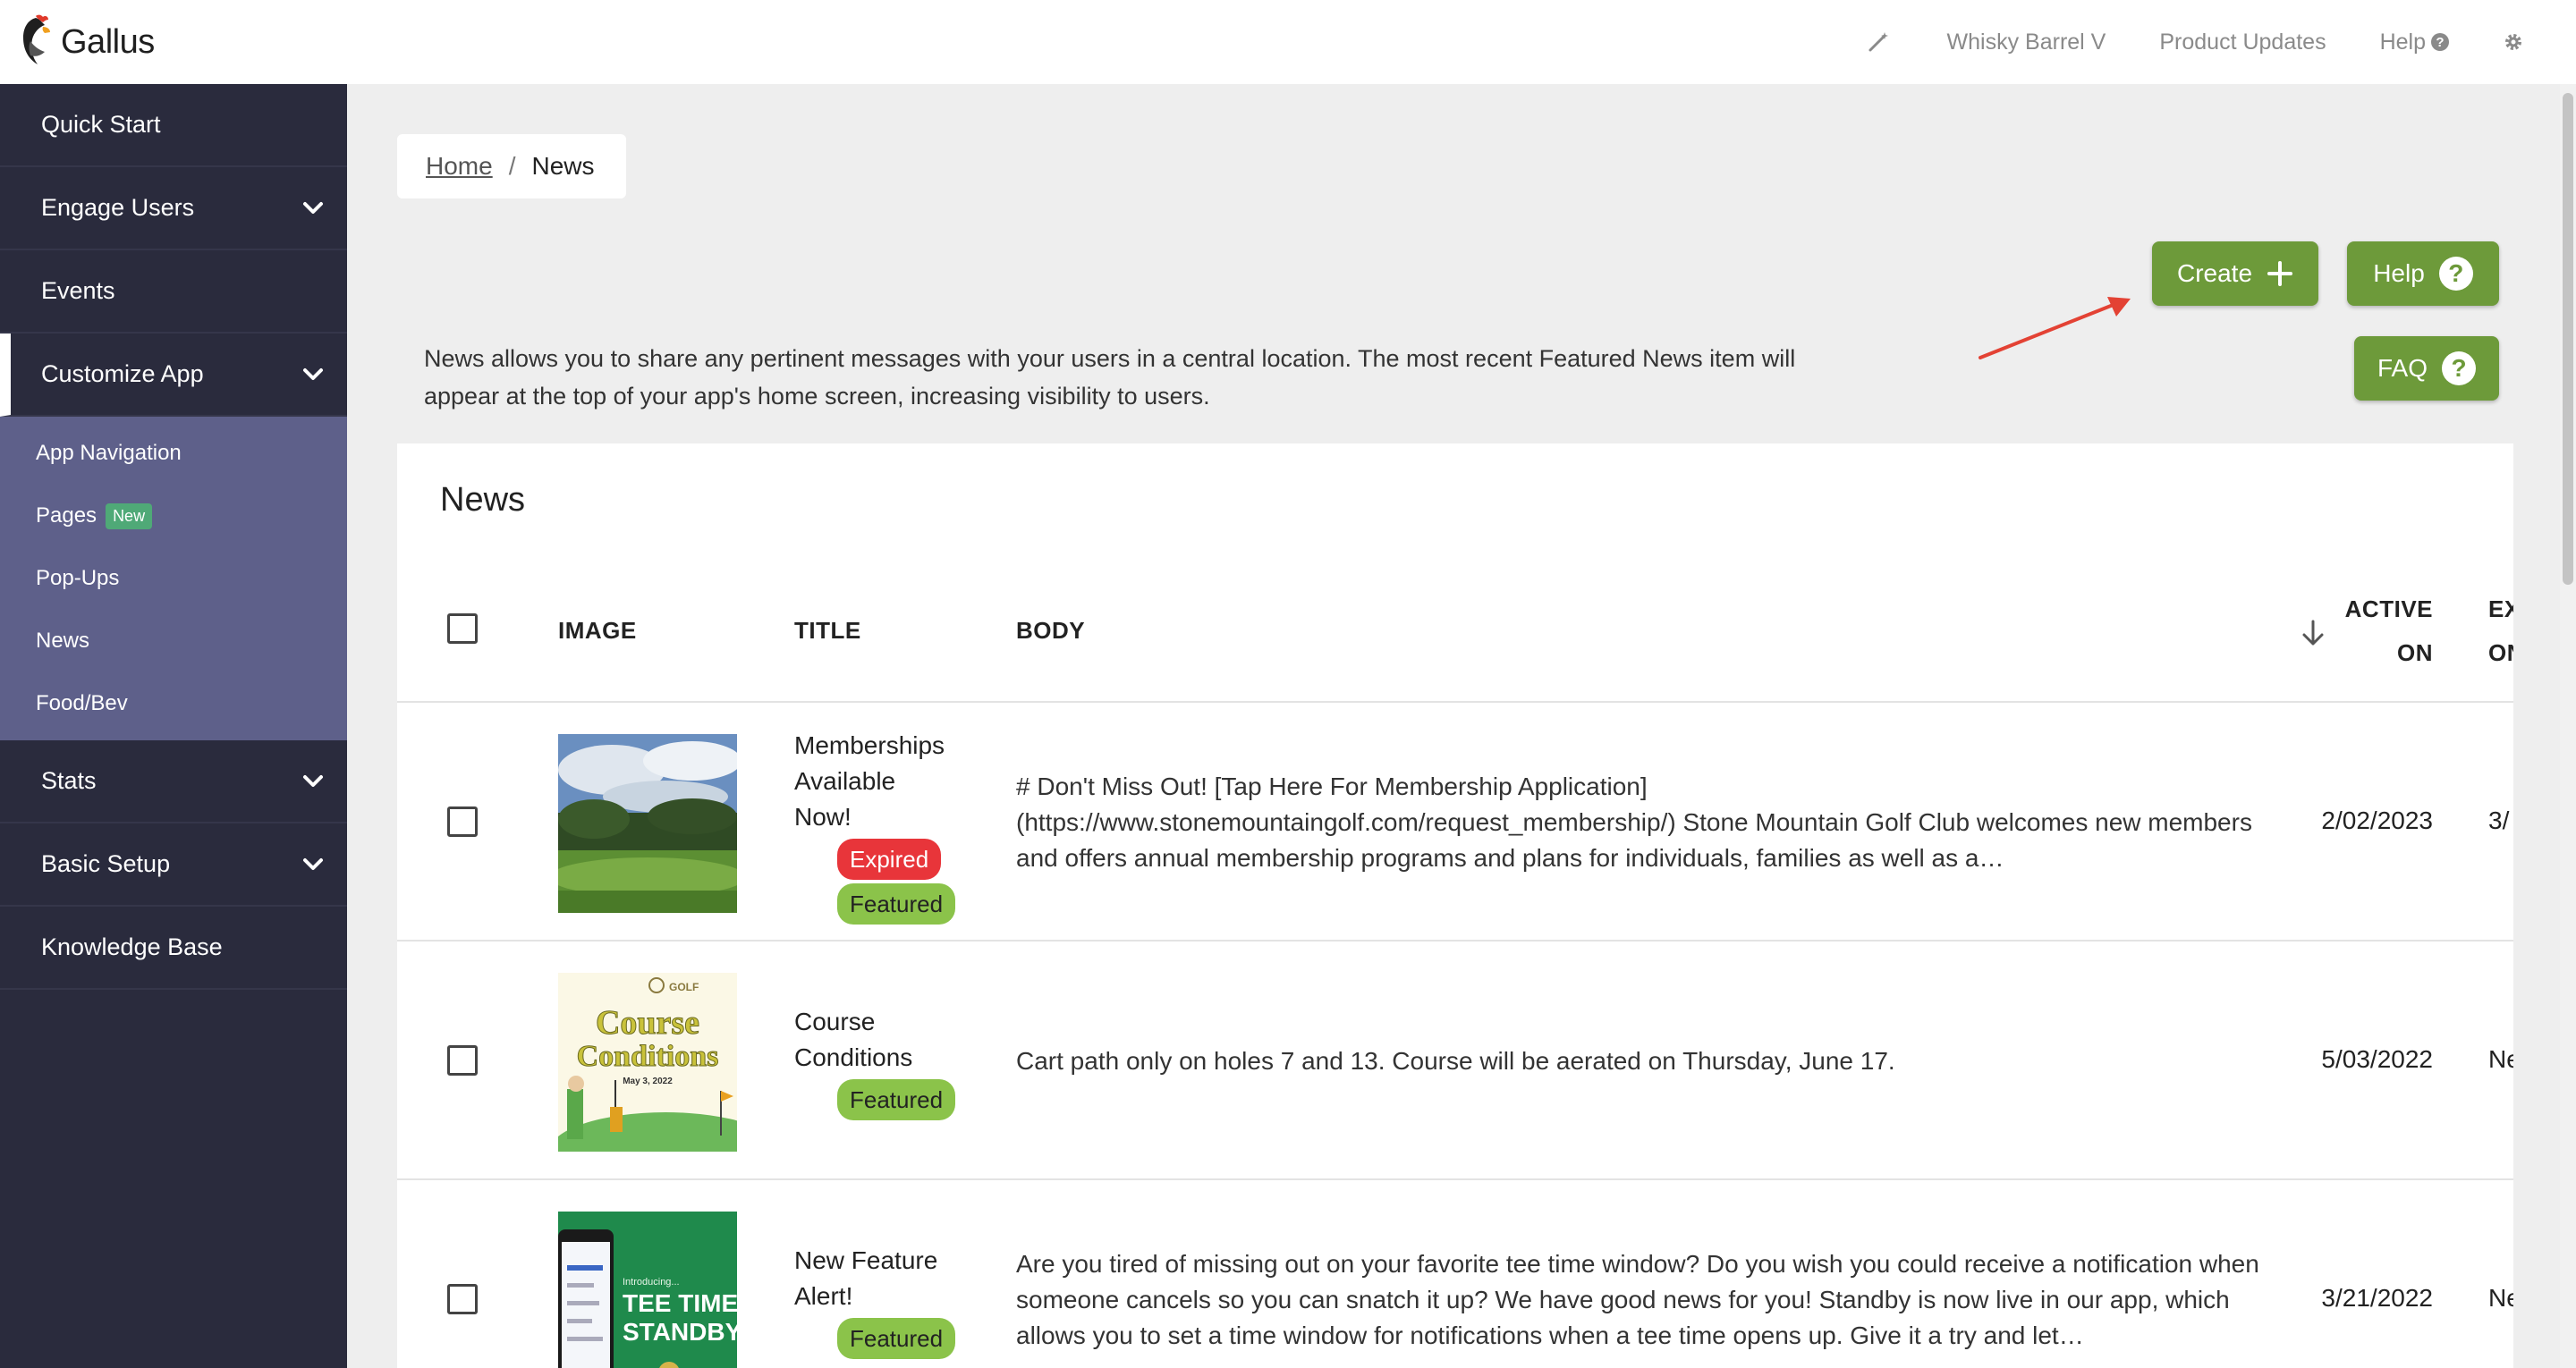  Describe the element at coordinates (2415, 653) in the screenshot. I see `column-active-on-line2: ON` at that location.